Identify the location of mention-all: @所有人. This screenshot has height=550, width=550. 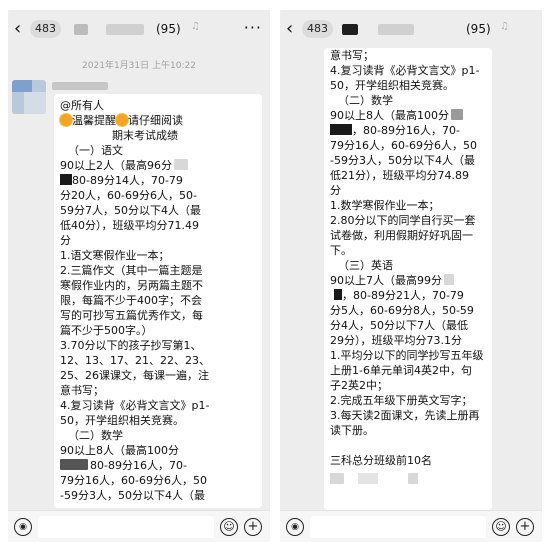
(82, 105).